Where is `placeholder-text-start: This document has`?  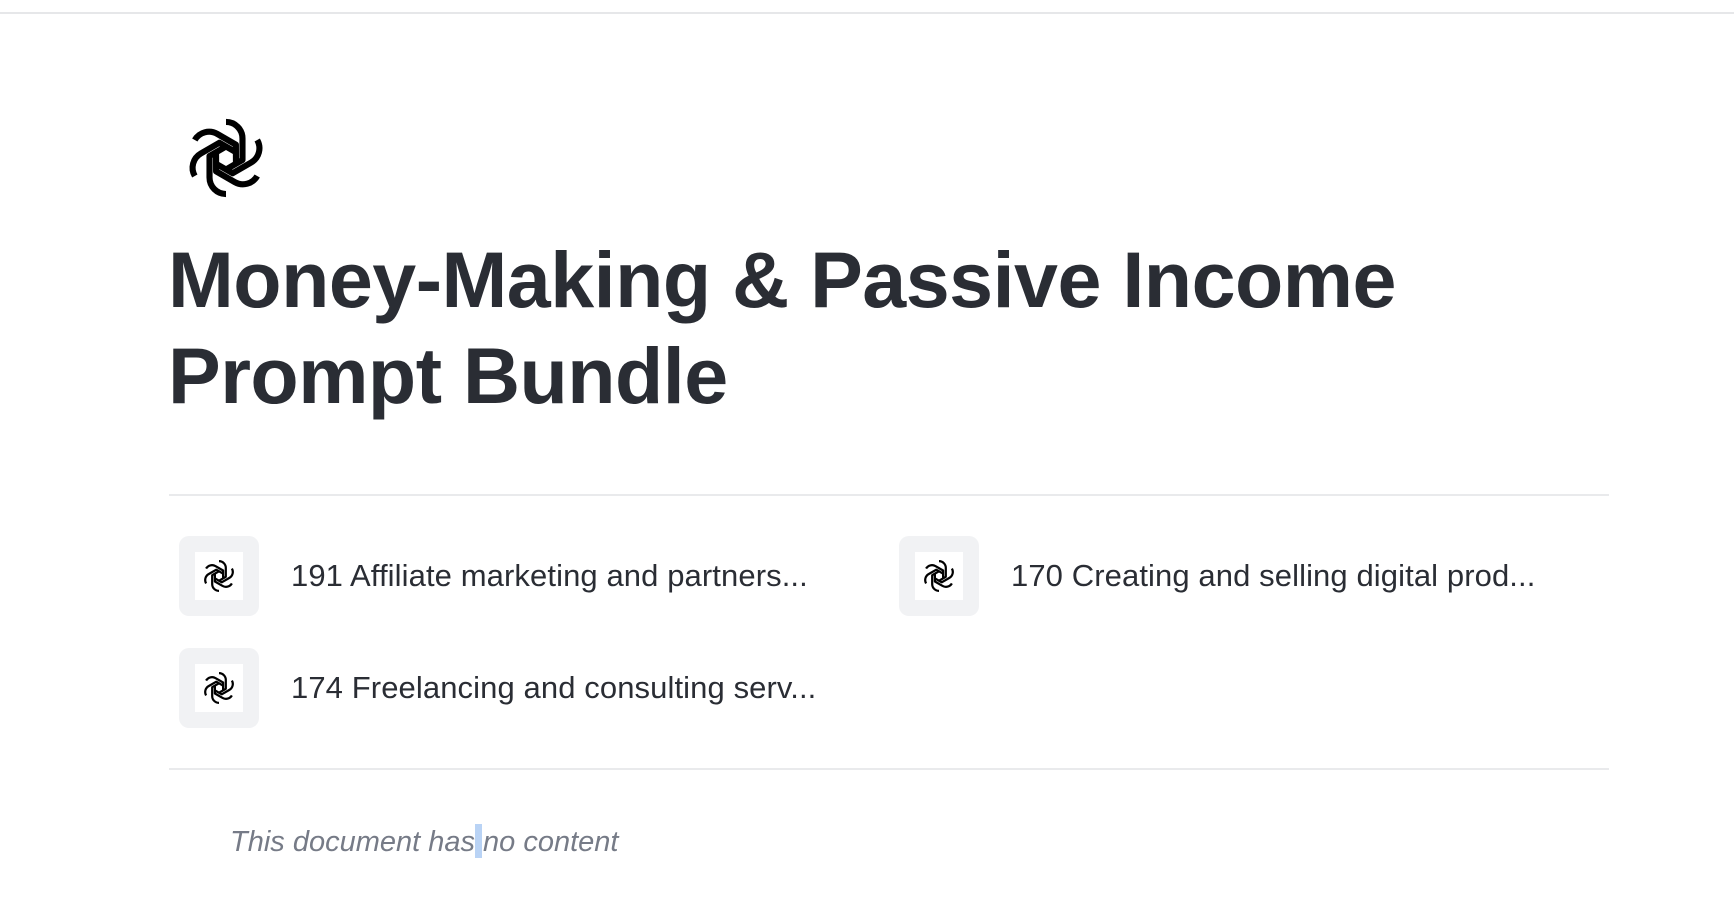 placeholder-text-start: This document has is located at coordinates (353, 842).